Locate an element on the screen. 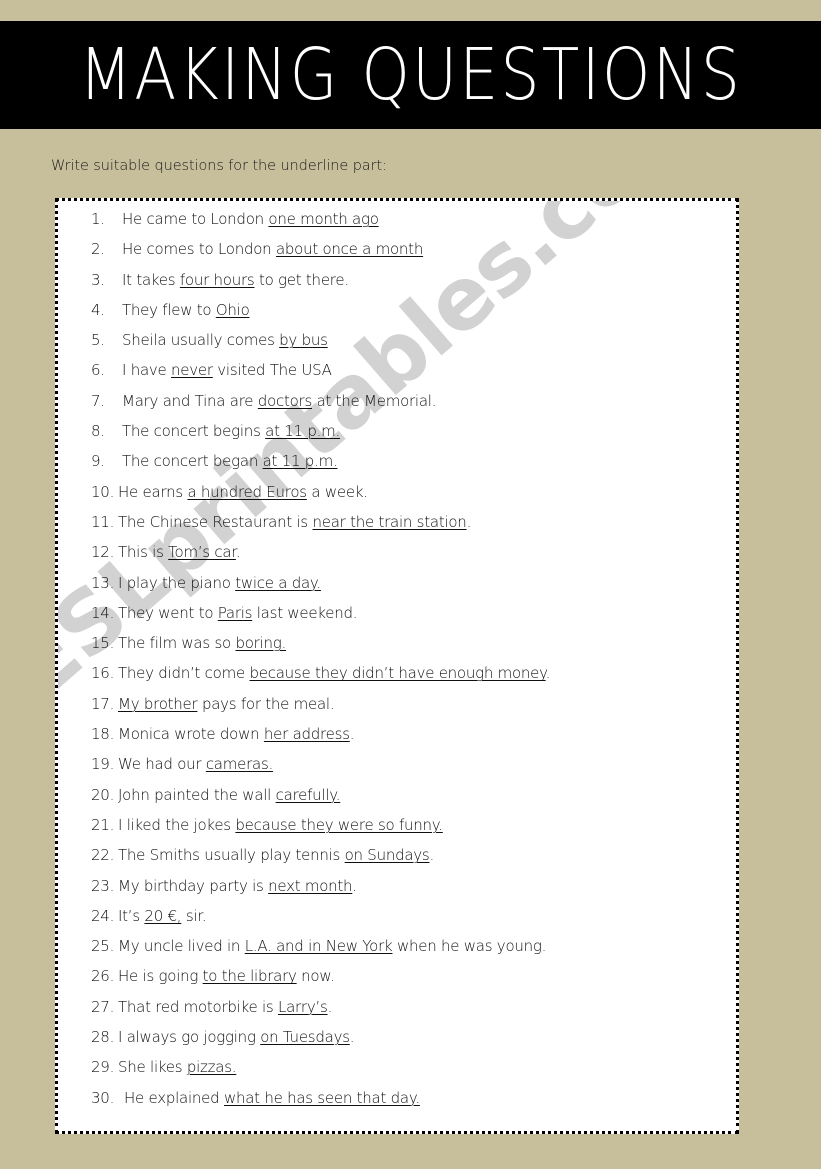 The height and width of the screenshot is (1169, 821). question-text: I play the piano twice a day. is located at coordinates (219, 583).